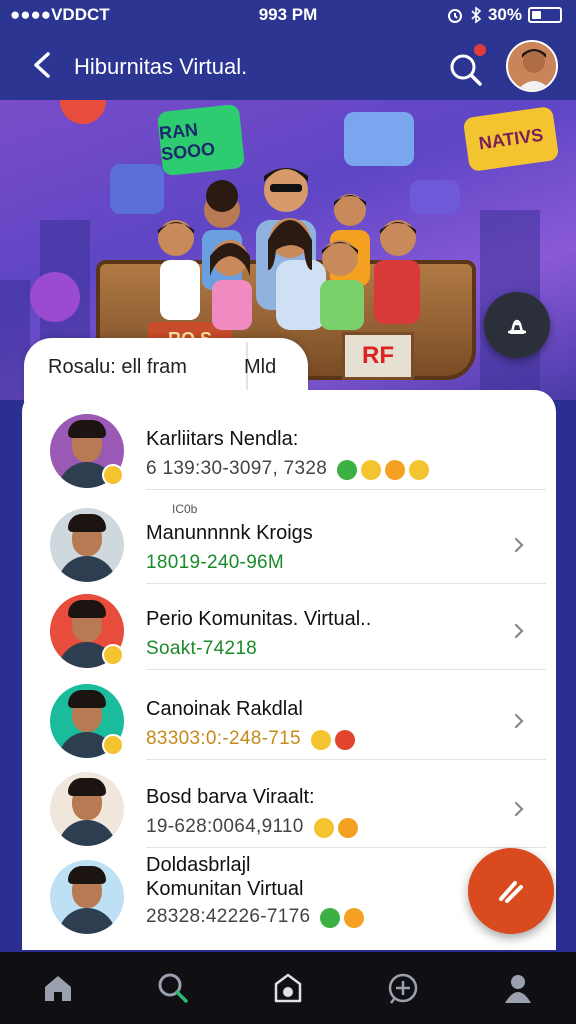  What do you see at coordinates (215, 562) in the screenshot?
I see `list-item-subtitle: 18019-240-96M` at bounding box center [215, 562].